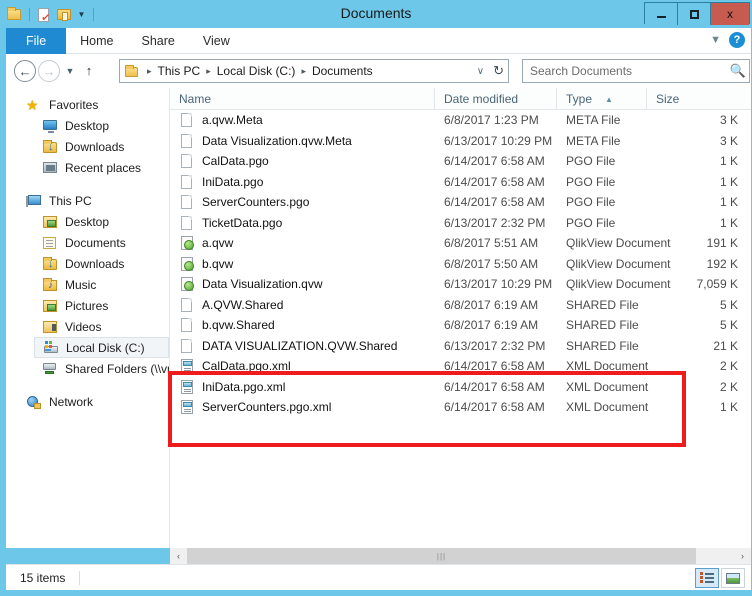 The height and width of the screenshot is (596, 752). What do you see at coordinates (87, 104) in the screenshot?
I see `sidebar-group-favorites: ★ Favorites` at bounding box center [87, 104].